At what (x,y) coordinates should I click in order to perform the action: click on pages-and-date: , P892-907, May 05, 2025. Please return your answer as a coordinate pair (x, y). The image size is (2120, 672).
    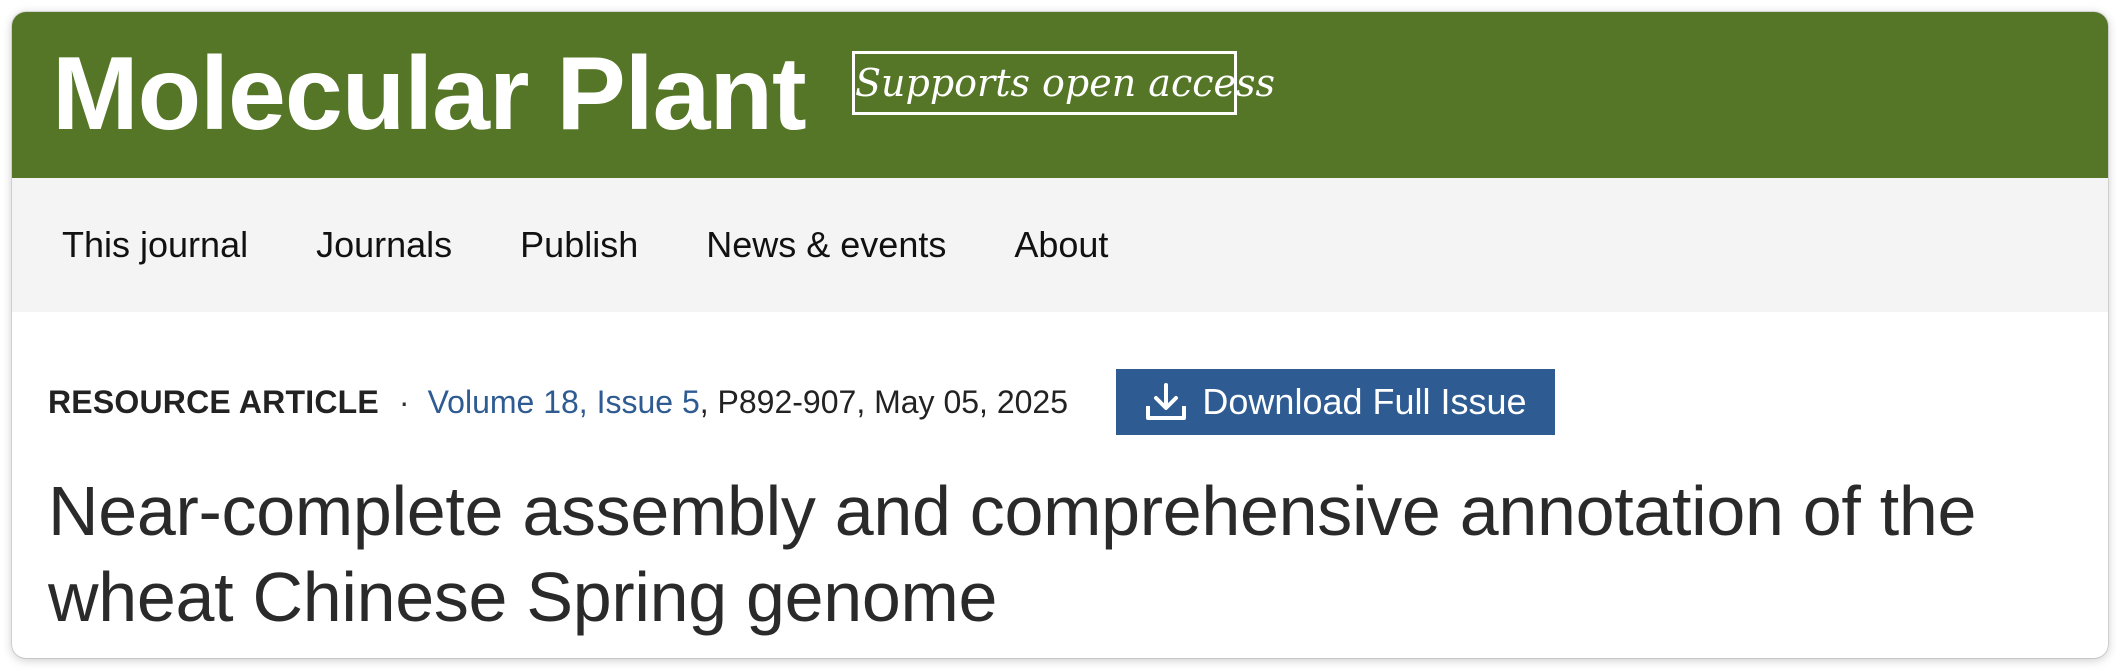
    Looking at the image, I should click on (883, 401).